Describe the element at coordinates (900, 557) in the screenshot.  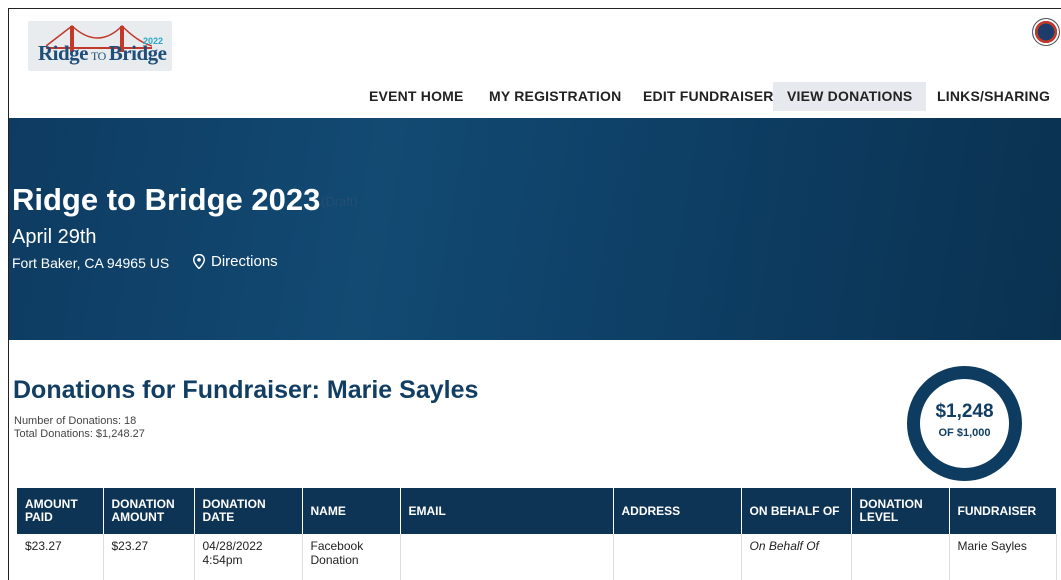
I see `cell-donation-level` at that location.